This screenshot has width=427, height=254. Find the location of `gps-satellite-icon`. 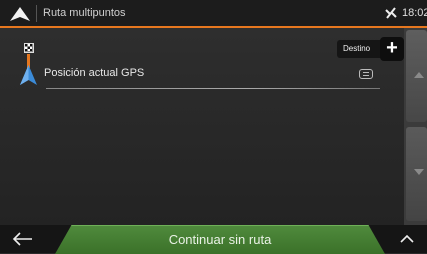

gps-satellite-icon is located at coordinates (391, 13).